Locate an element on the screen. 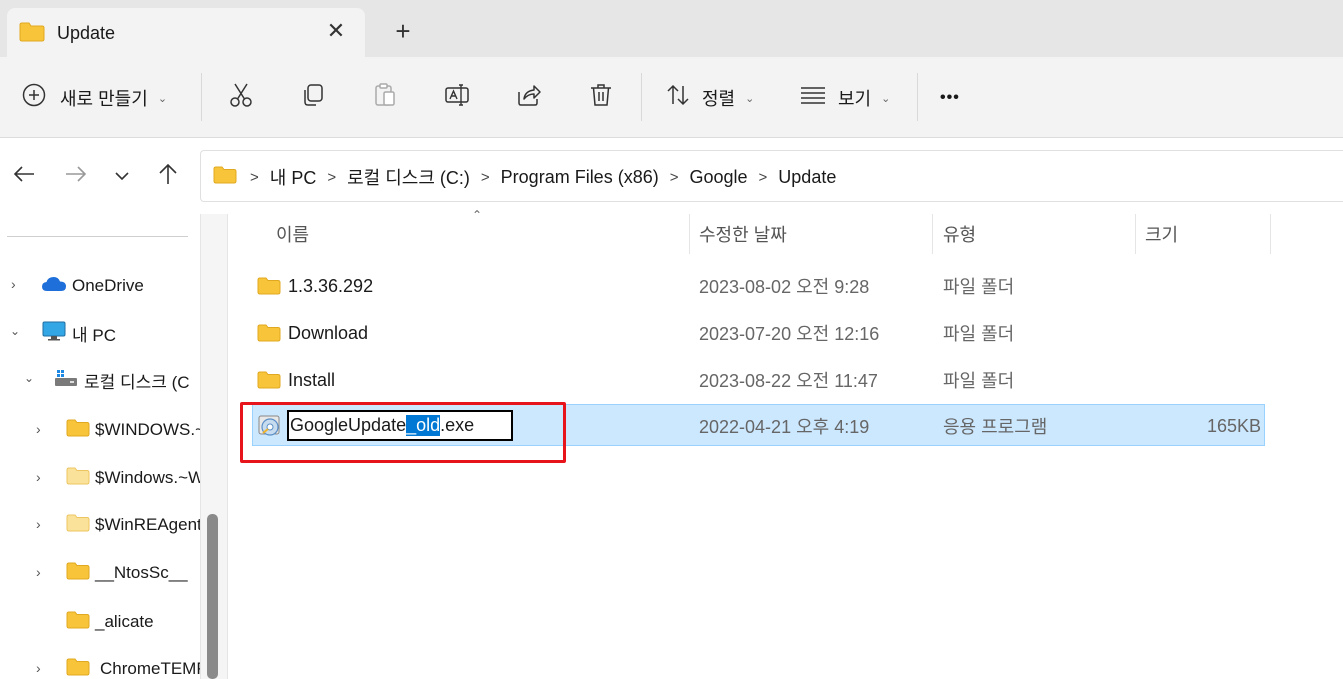 The width and height of the screenshot is (1343, 679). view-button: 보기 ⌄ is located at coordinates (845, 97).